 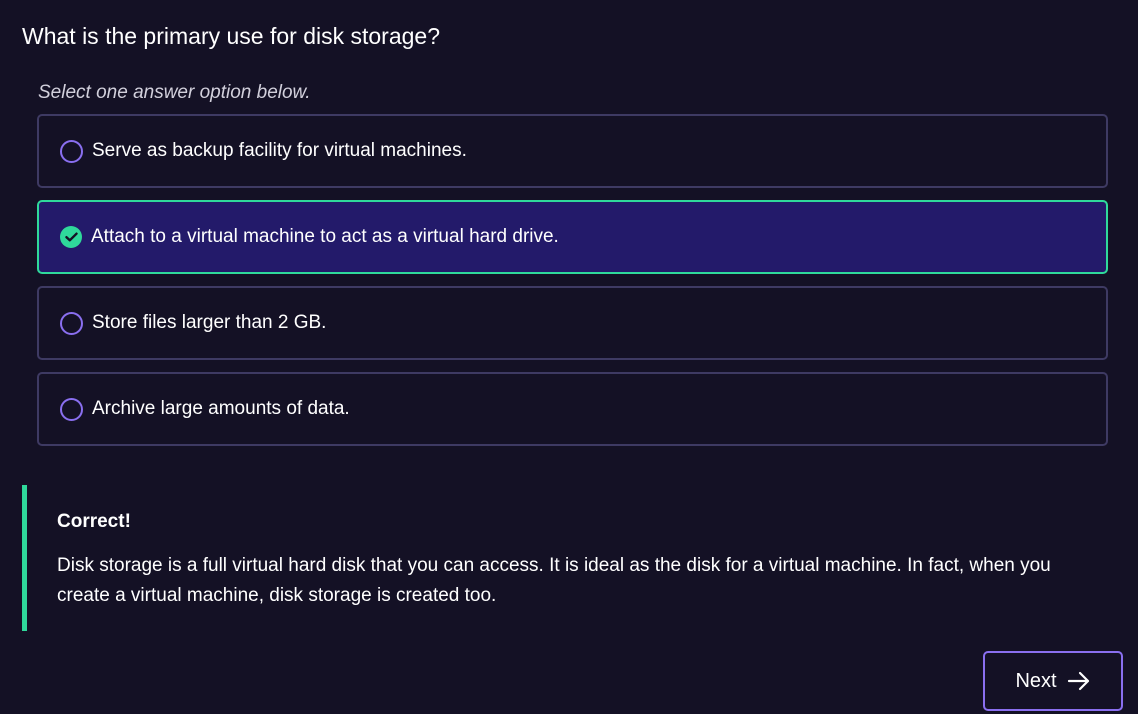 What do you see at coordinates (221, 408) in the screenshot?
I see `answer-option-label: Archive large amounts of data.` at bounding box center [221, 408].